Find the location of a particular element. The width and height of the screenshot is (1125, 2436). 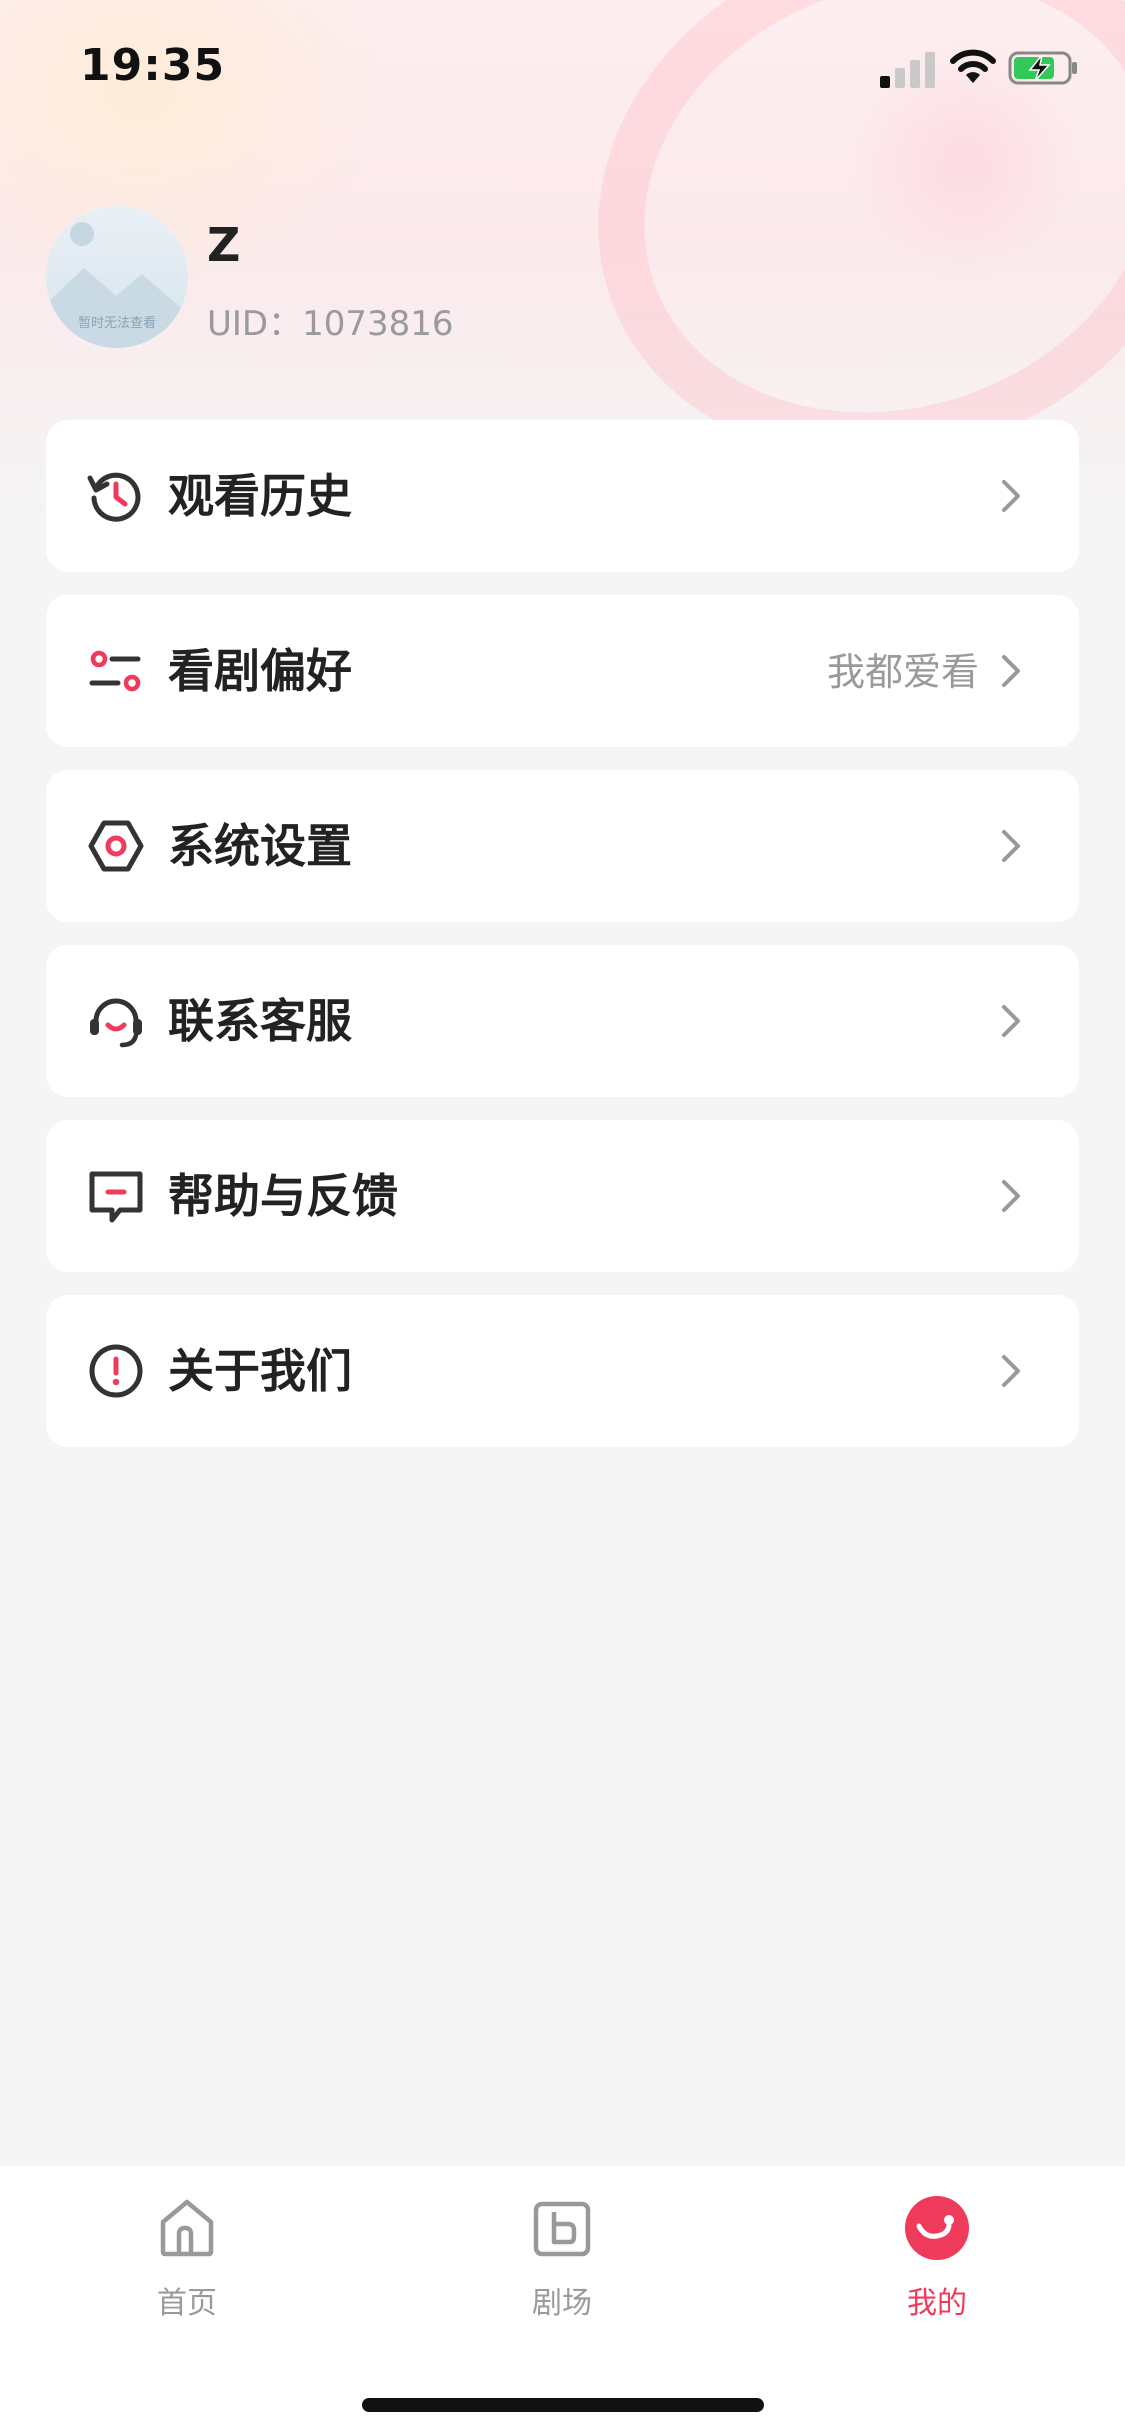

battery-charging-icon is located at coordinates (1042, 68).